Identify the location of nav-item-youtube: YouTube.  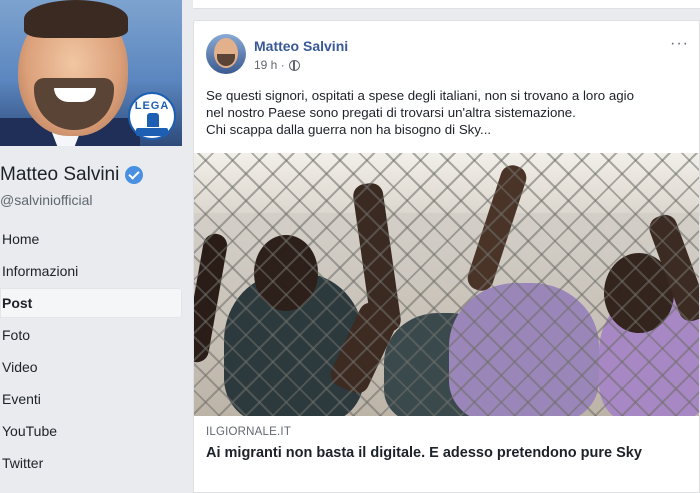
(91, 431).